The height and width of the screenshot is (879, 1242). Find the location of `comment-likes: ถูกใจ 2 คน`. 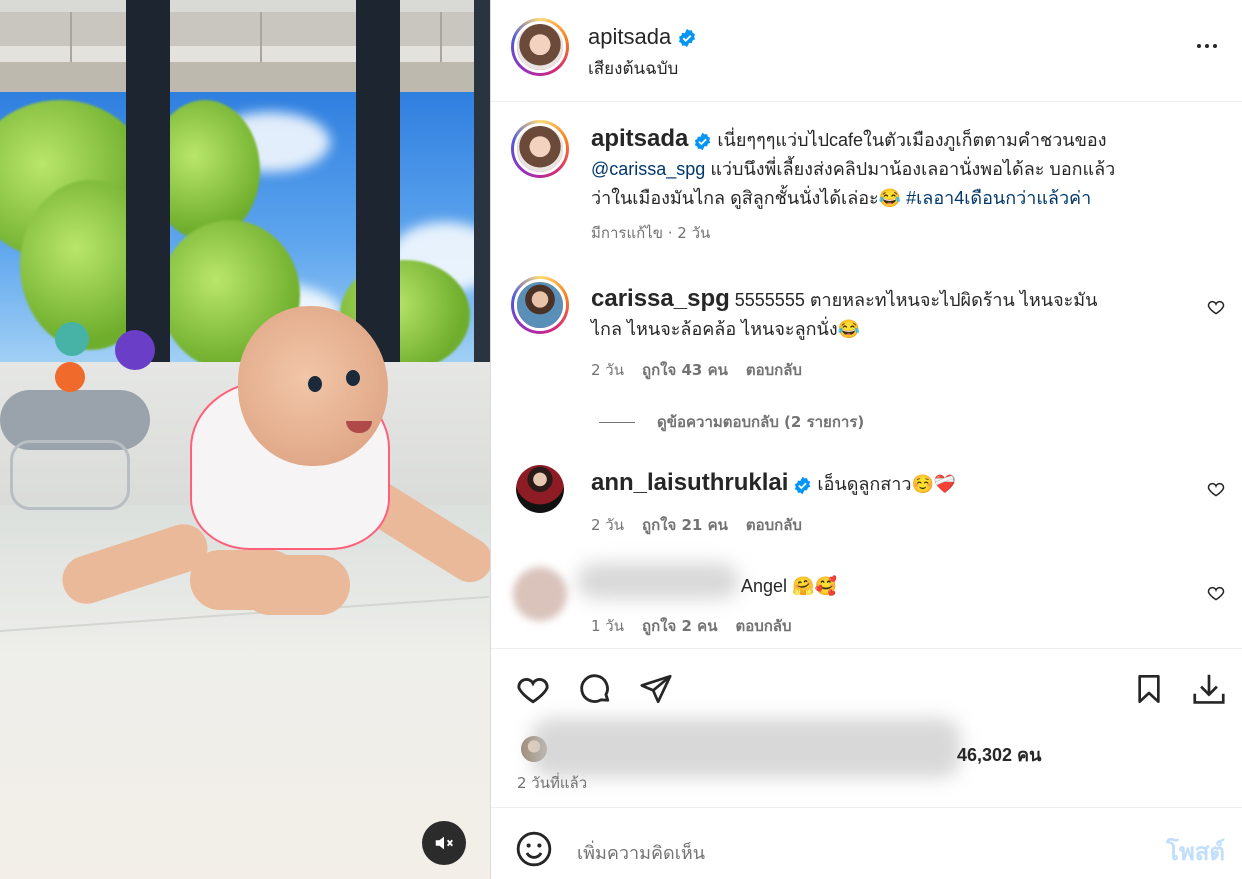

comment-likes: ถูกใจ 2 คน is located at coordinates (679, 626).